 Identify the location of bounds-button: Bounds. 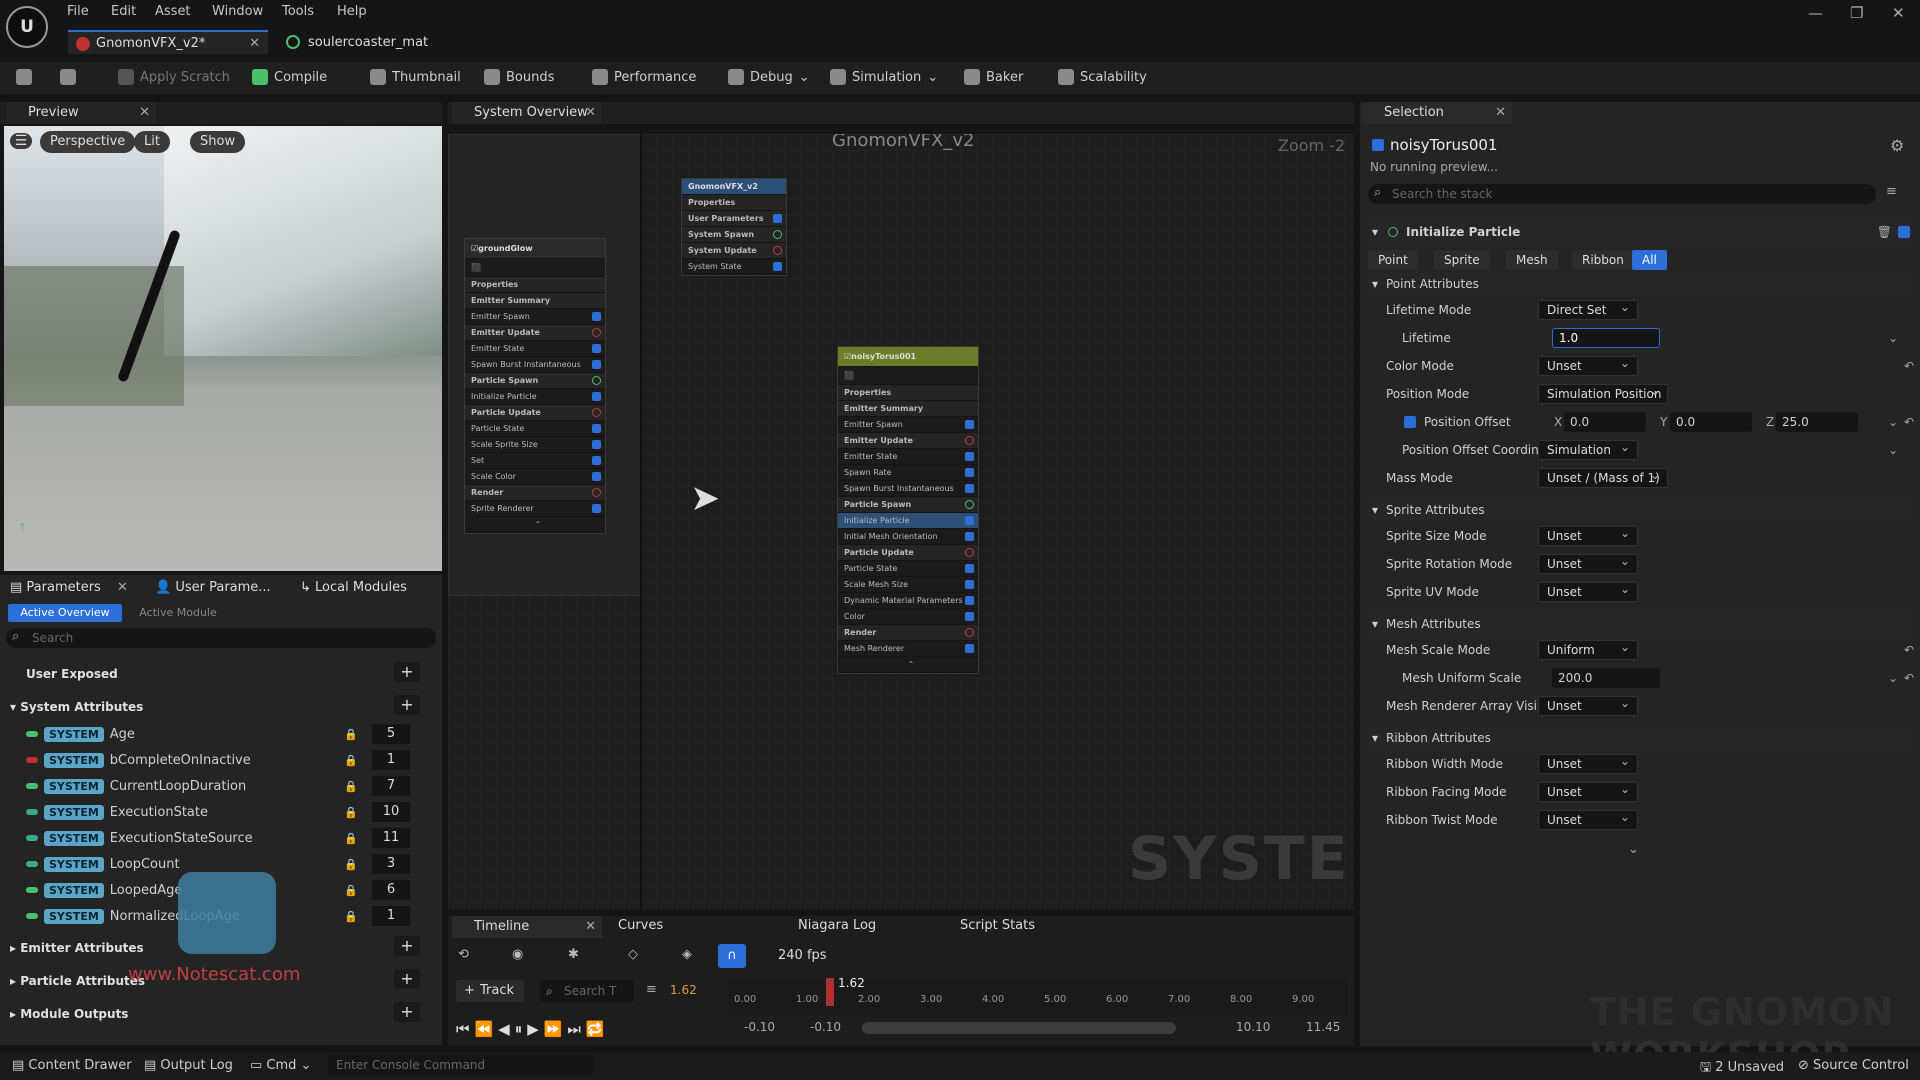
(519, 77).